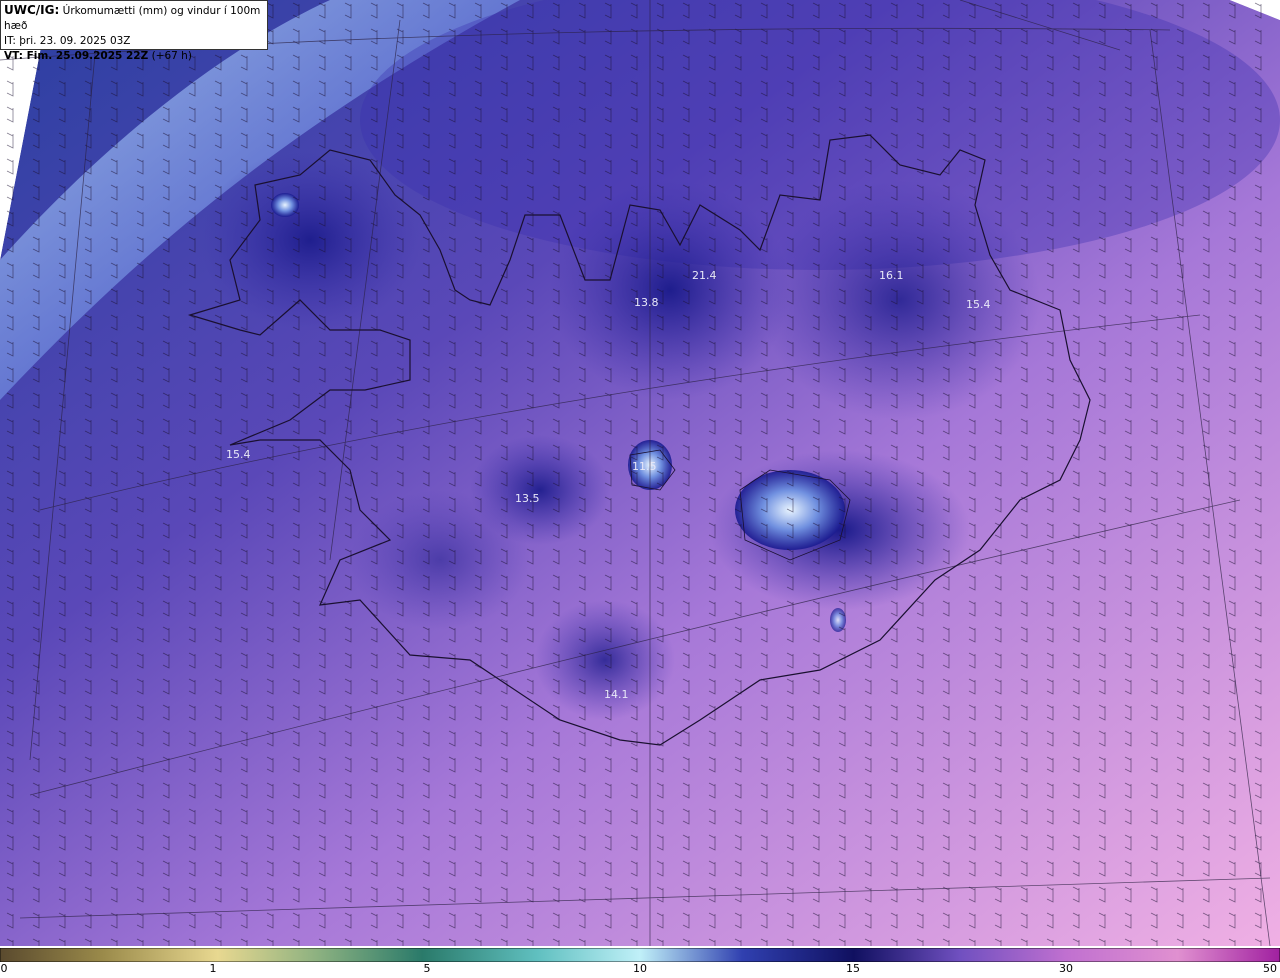 The height and width of the screenshot is (978, 1280). Describe the element at coordinates (1066, 968) in the screenshot. I see `colorbar-tick: 30` at that location.